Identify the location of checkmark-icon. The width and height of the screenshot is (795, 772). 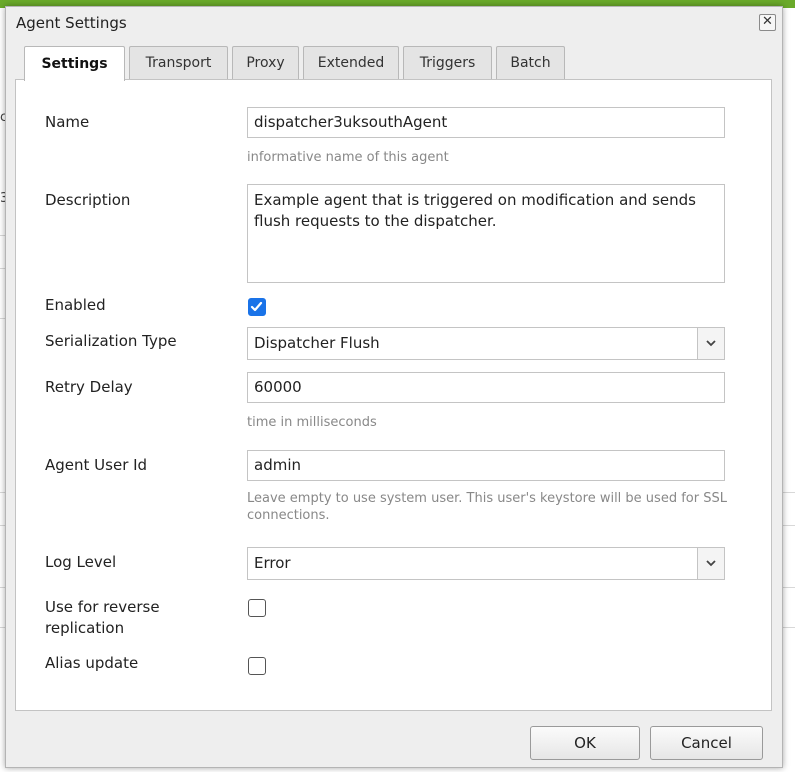
(256, 306).